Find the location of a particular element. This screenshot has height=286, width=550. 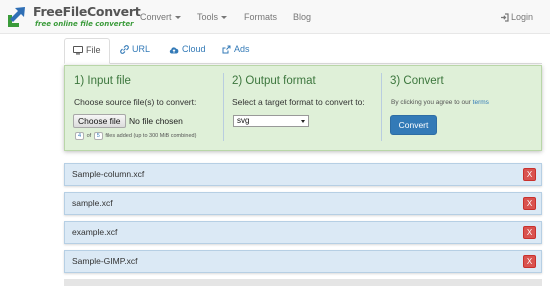

tab-file: File is located at coordinates (87, 51).